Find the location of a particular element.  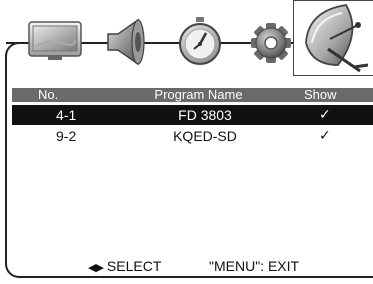

table-header: No. Program Name Show is located at coordinates (192, 95).